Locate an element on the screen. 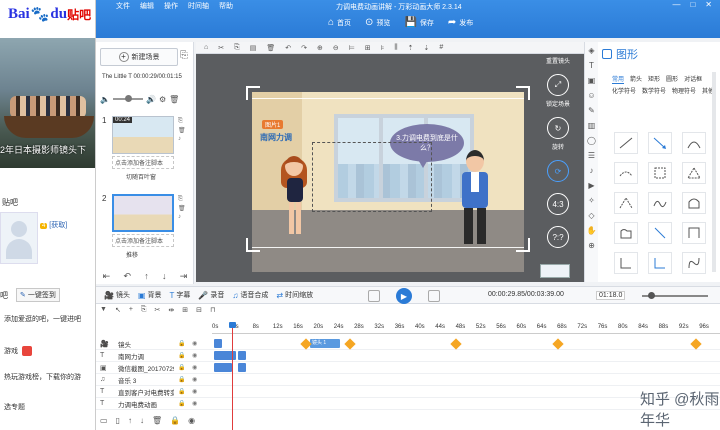 This screenshot has width=720, height=430. timeline-track: ▣ 微信截图_201707291 🔒 ◉ is located at coordinates (408, 368).